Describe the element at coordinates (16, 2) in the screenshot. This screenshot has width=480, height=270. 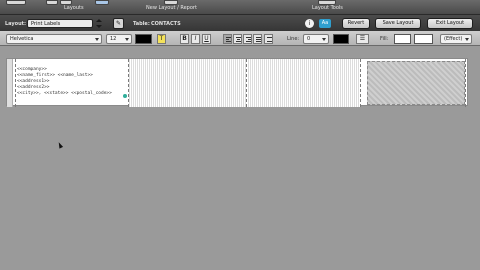
I see `layouts-button` at that location.